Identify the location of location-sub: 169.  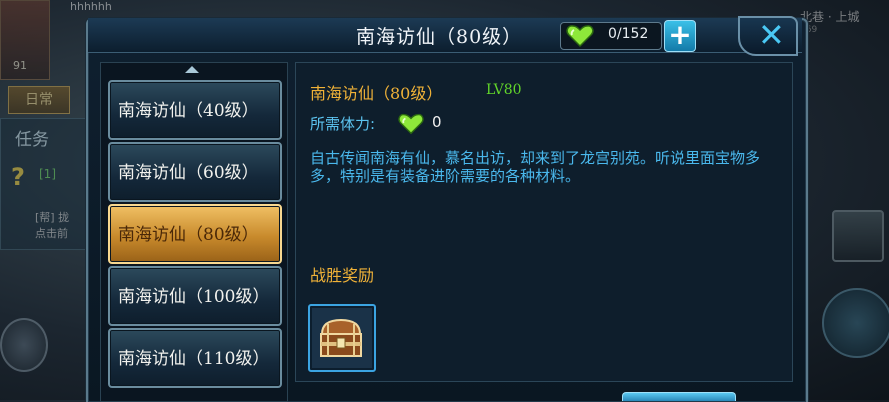
(809, 30).